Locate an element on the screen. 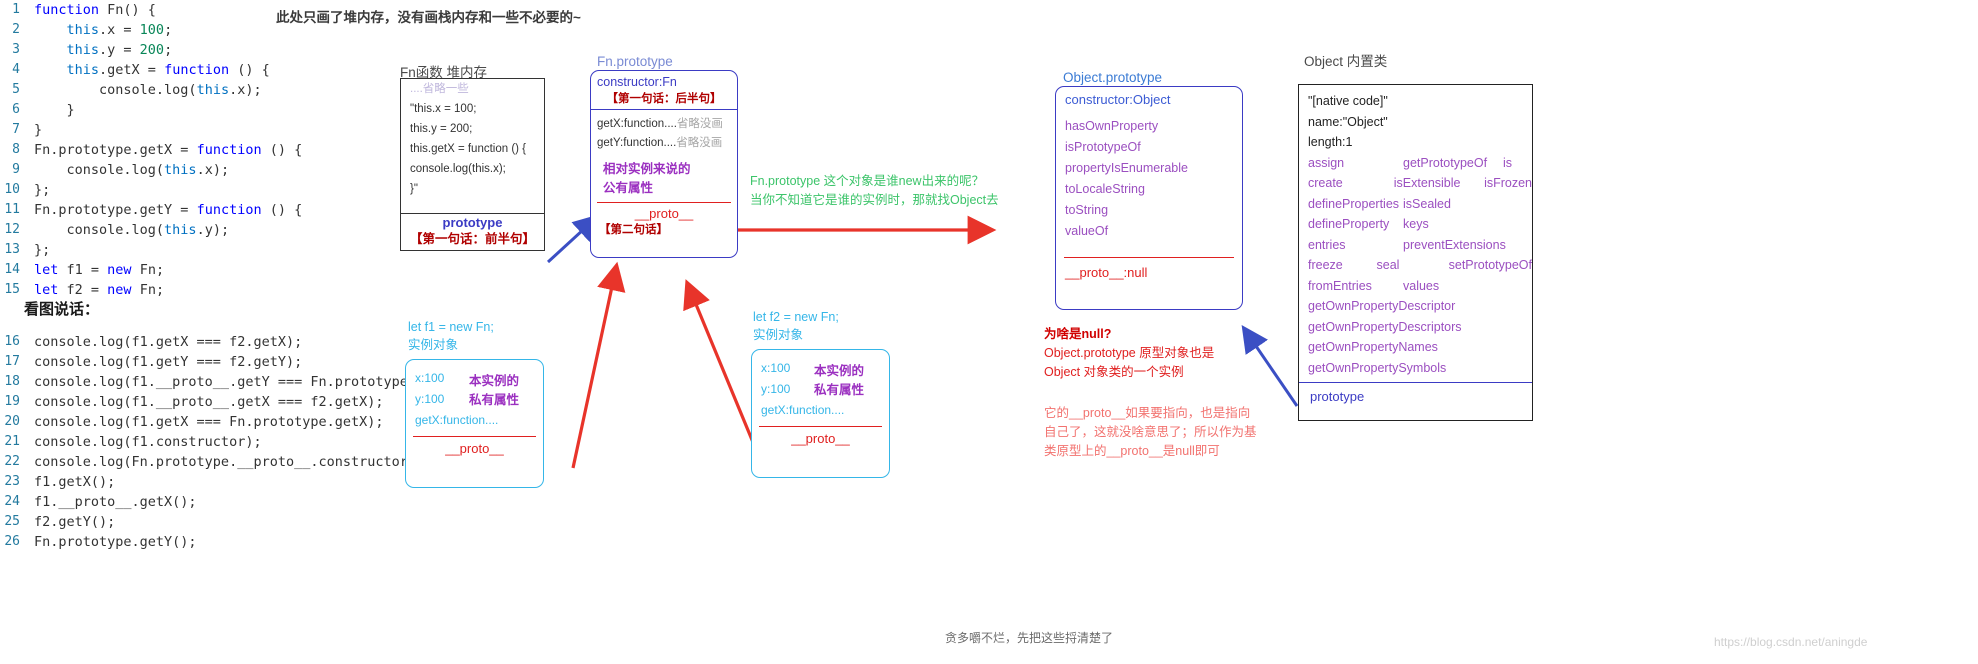 The image size is (1978, 664). code-line-number: 24 is located at coordinates (12, 501).